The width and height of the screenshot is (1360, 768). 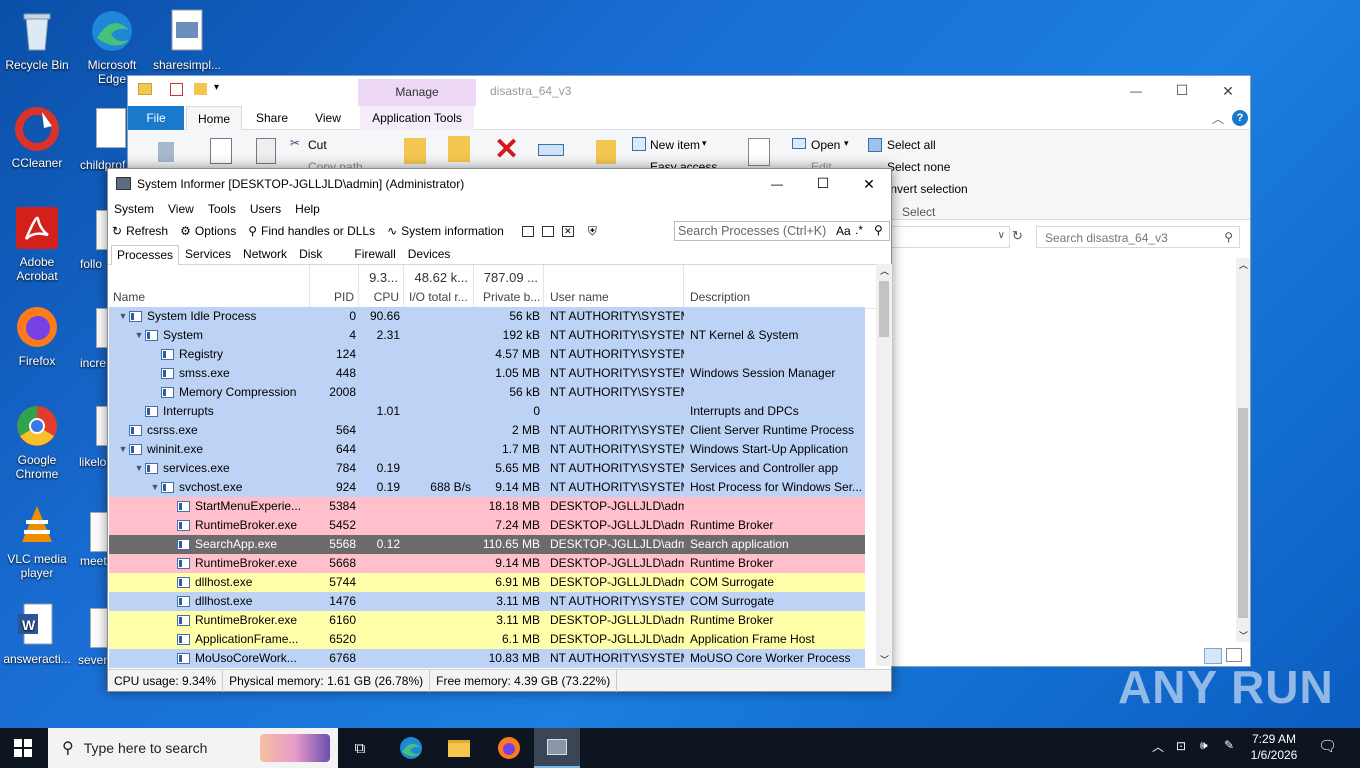 What do you see at coordinates (506, 149) in the screenshot?
I see `delete-icon: ✕` at bounding box center [506, 149].